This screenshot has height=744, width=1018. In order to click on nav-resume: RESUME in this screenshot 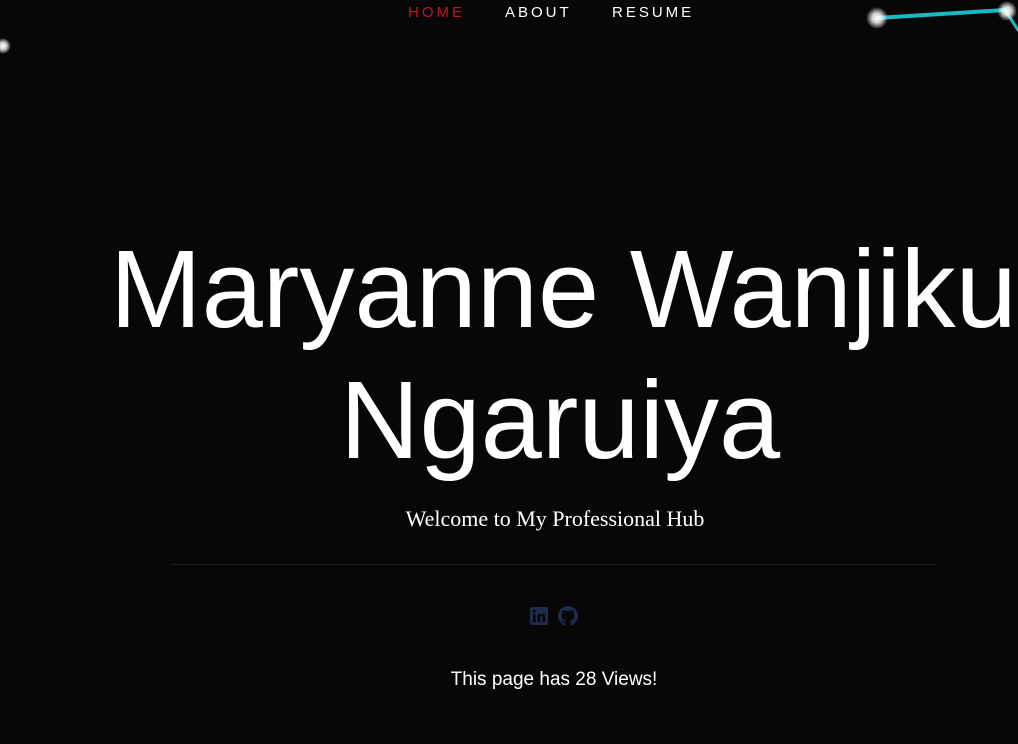, I will do `click(653, 13)`.